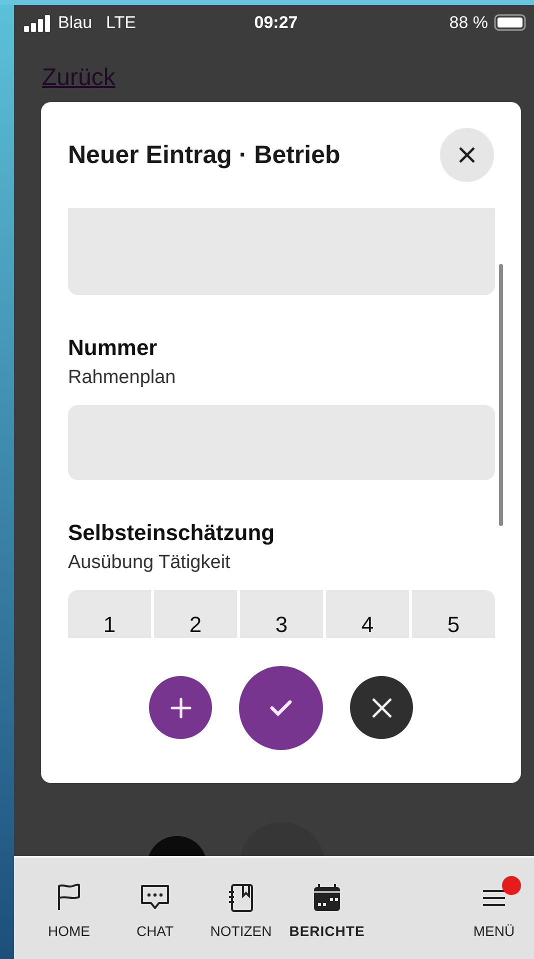 The width and height of the screenshot is (534, 959). What do you see at coordinates (204, 155) in the screenshot?
I see `dialog-title: Neuer Eintrag · Betrieb` at bounding box center [204, 155].